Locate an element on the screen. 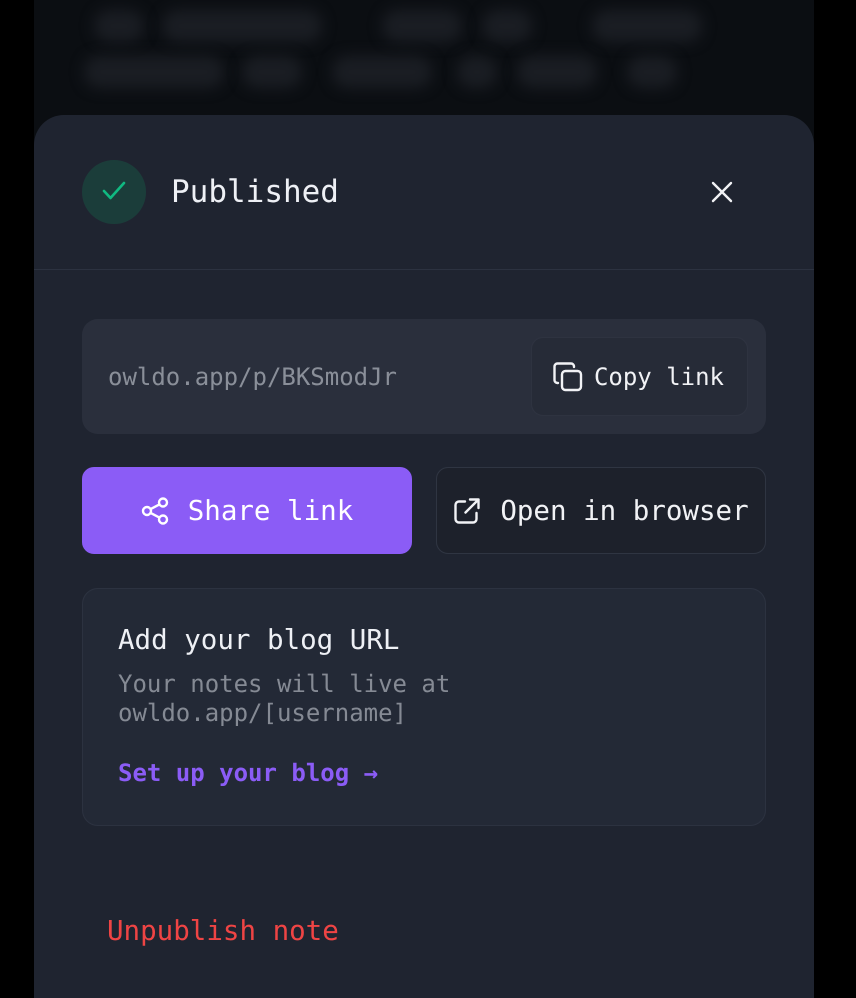 This screenshot has width=856, height=998. check-icon is located at coordinates (114, 192).